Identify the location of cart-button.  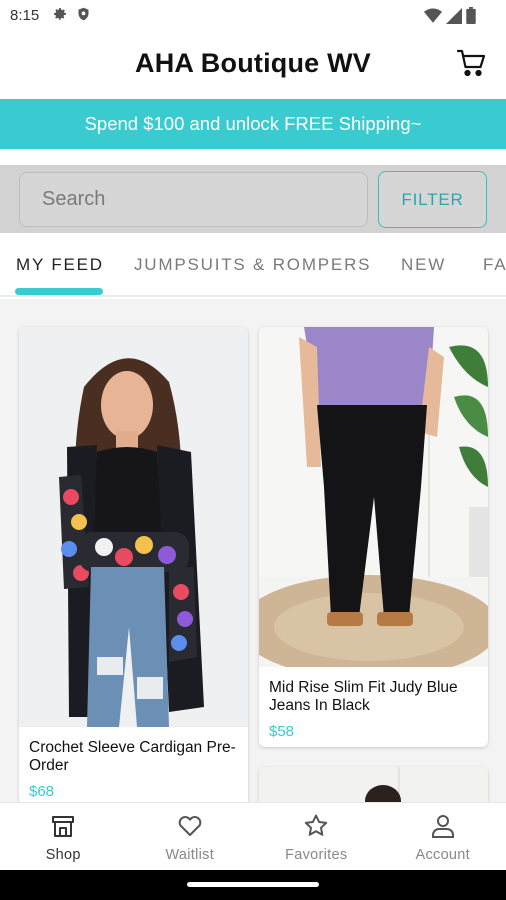
(471, 63).